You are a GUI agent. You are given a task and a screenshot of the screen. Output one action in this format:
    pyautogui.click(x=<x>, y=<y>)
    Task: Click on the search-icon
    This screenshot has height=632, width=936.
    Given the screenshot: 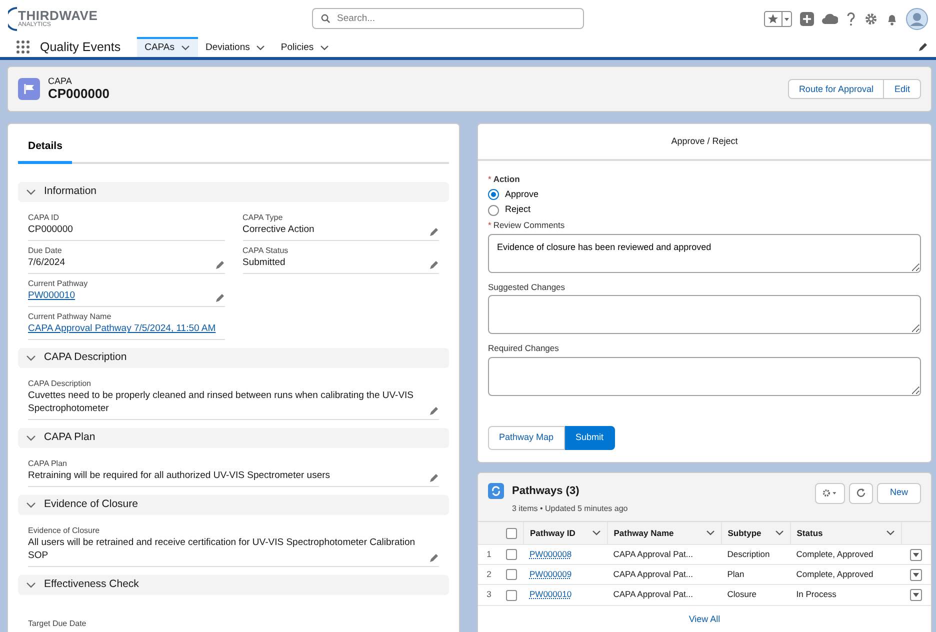 What is the action you would take?
    pyautogui.click(x=325, y=18)
    